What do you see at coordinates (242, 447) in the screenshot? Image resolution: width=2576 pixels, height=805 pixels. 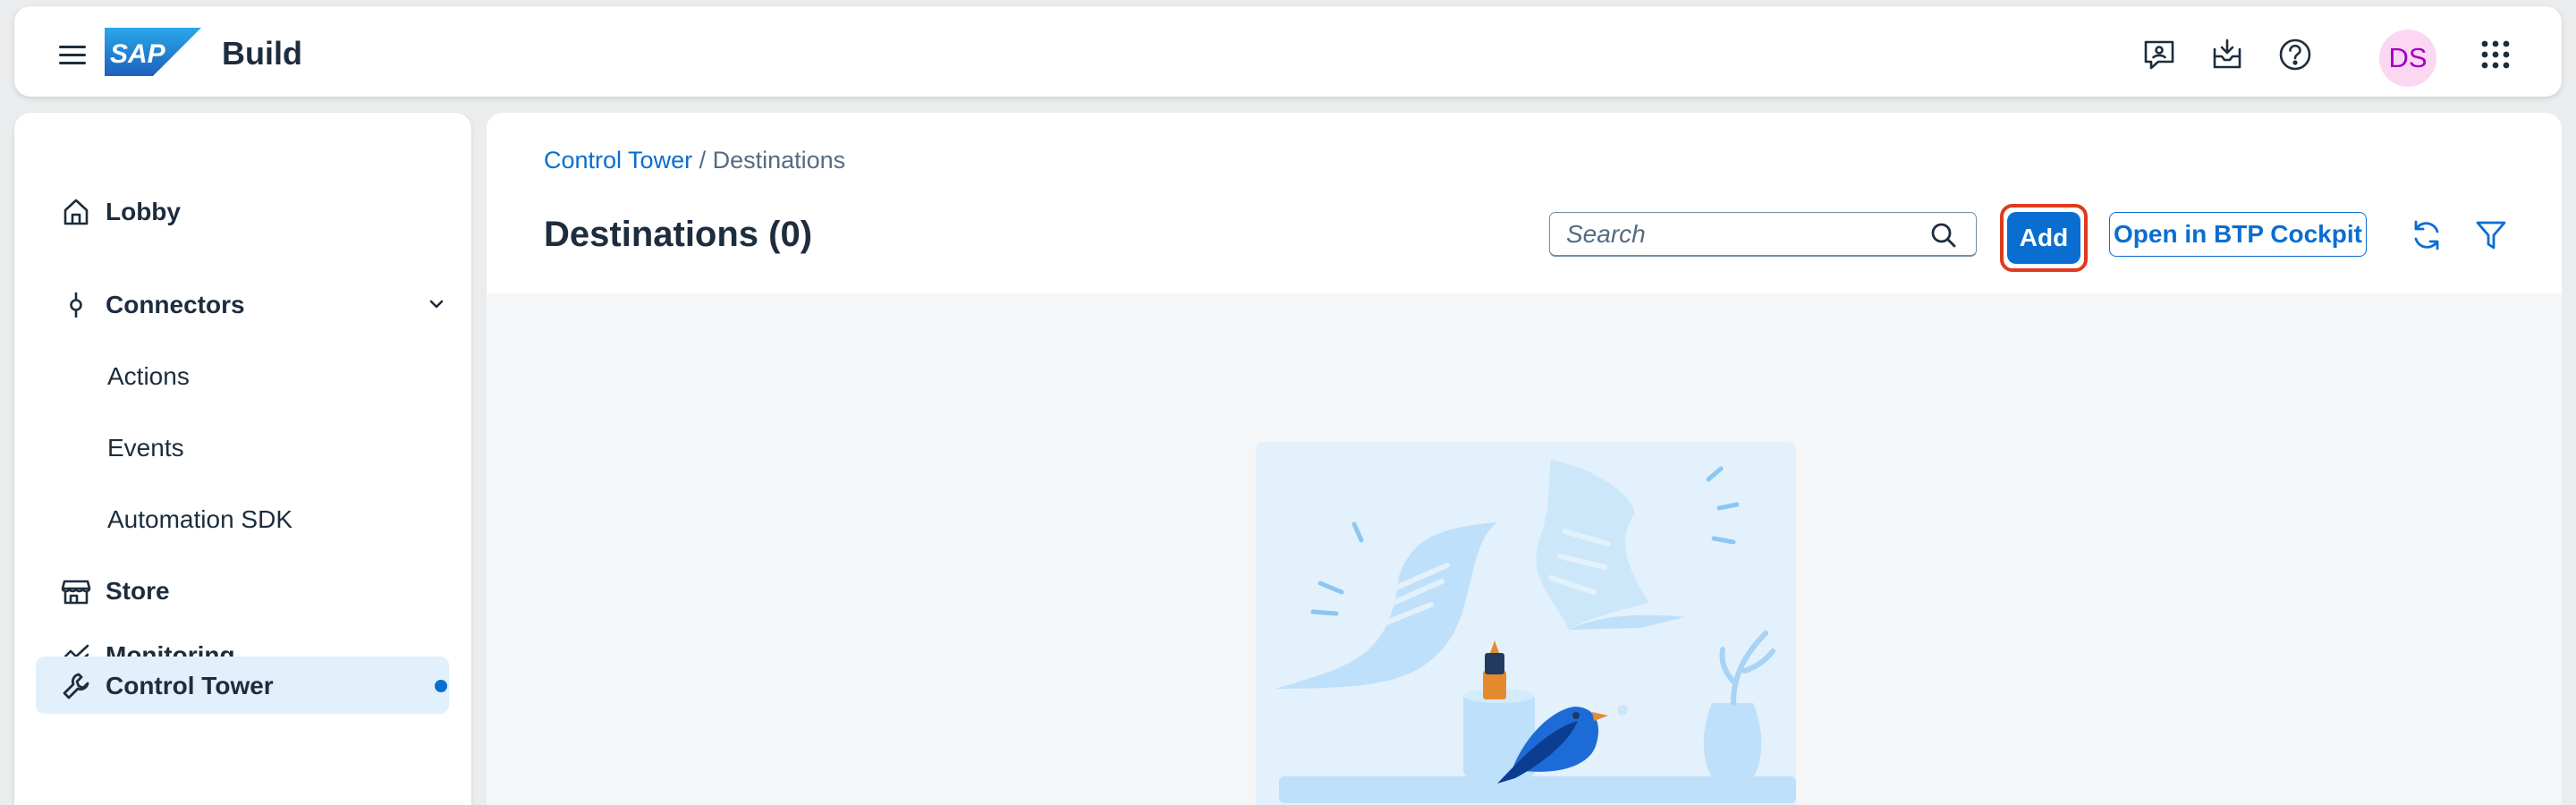 I see `sidebar-item-events: Events` at bounding box center [242, 447].